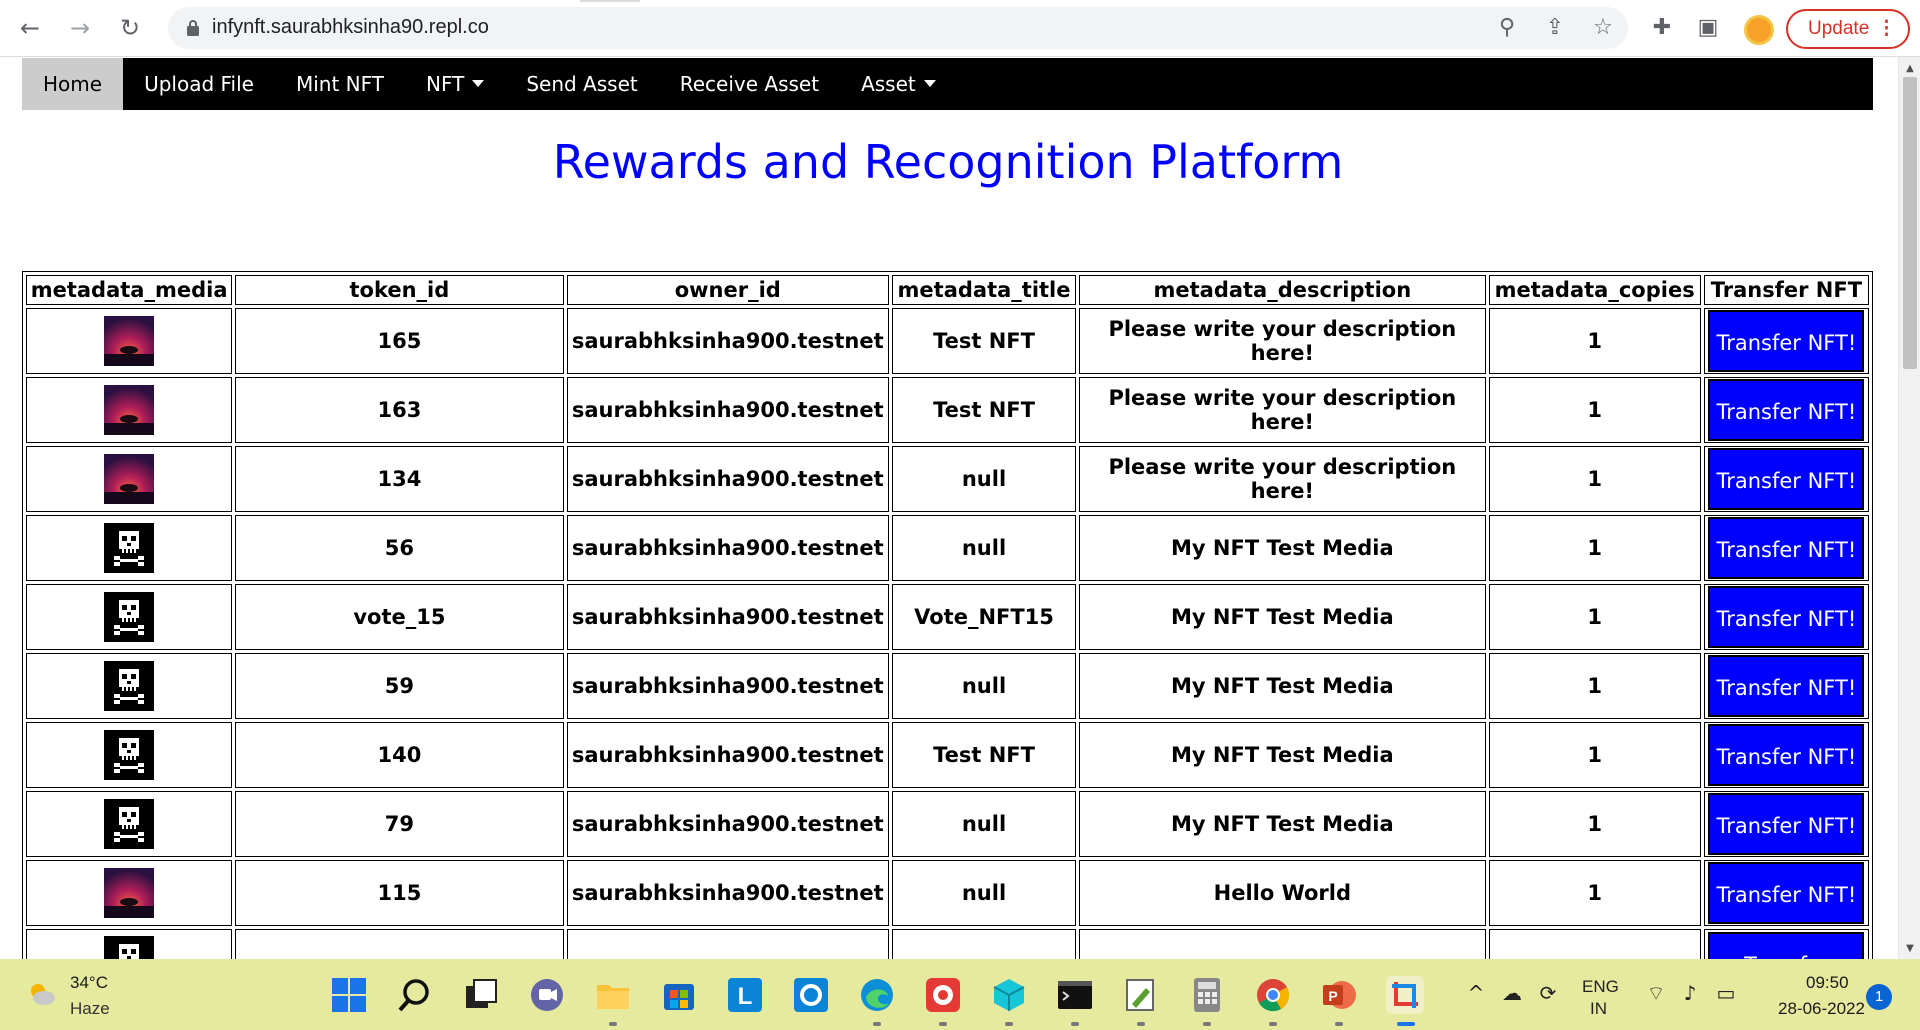 This screenshot has height=1030, width=1920. What do you see at coordinates (399, 548) in the screenshot?
I see `cell-token-id: 56` at bounding box center [399, 548].